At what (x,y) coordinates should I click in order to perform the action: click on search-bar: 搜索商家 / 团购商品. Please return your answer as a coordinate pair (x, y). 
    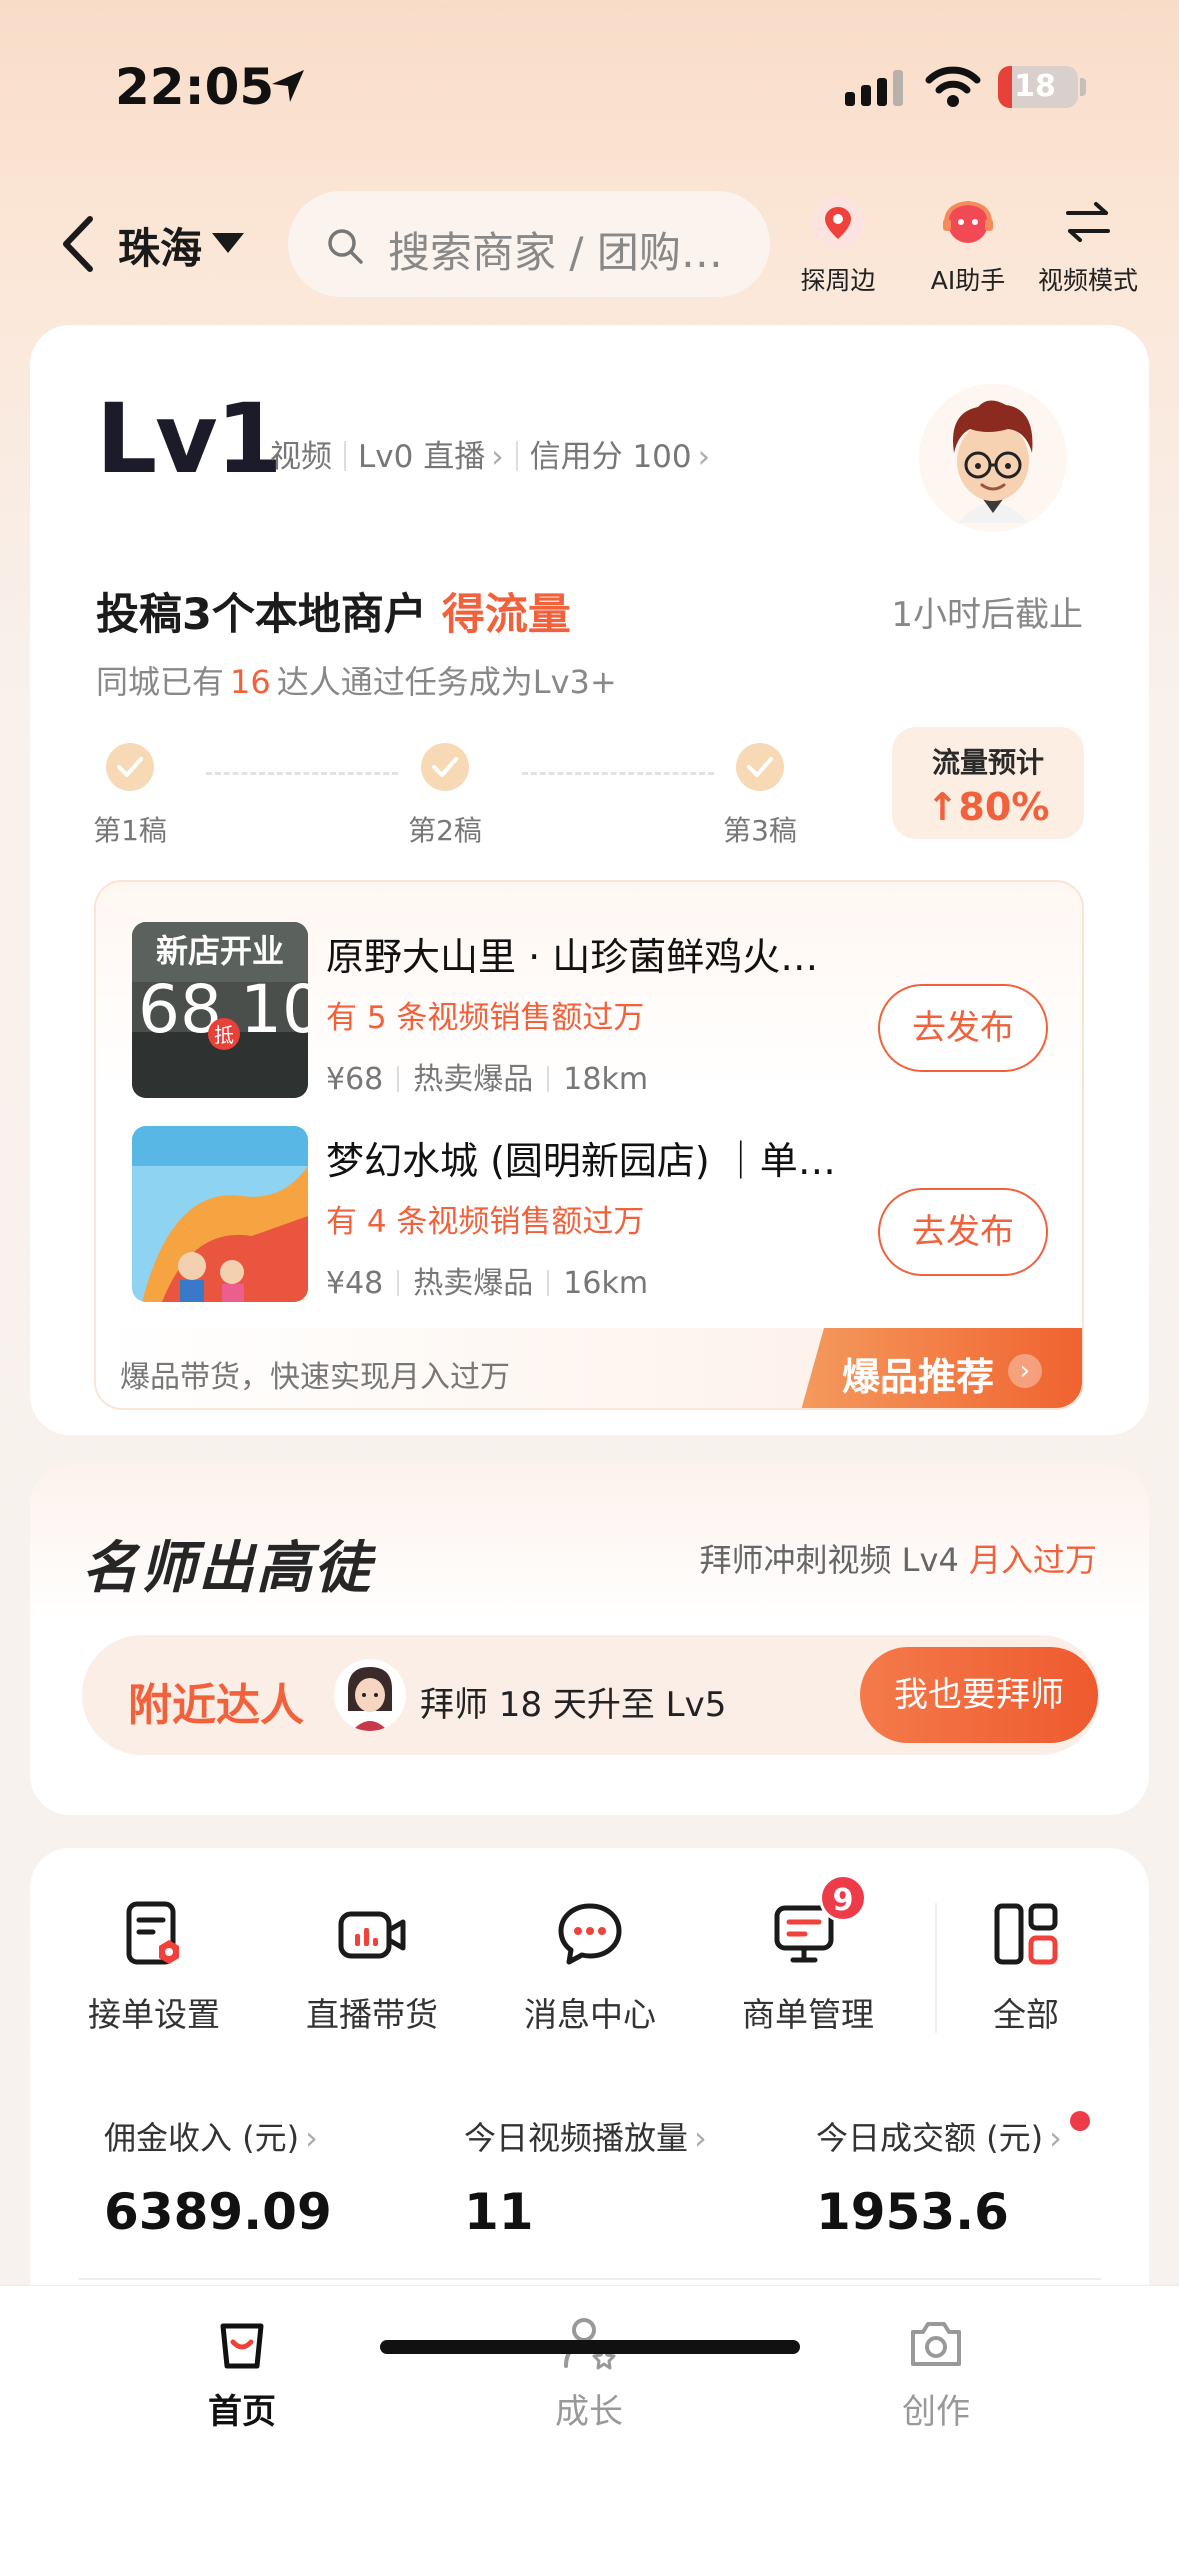
    Looking at the image, I should click on (529, 244).